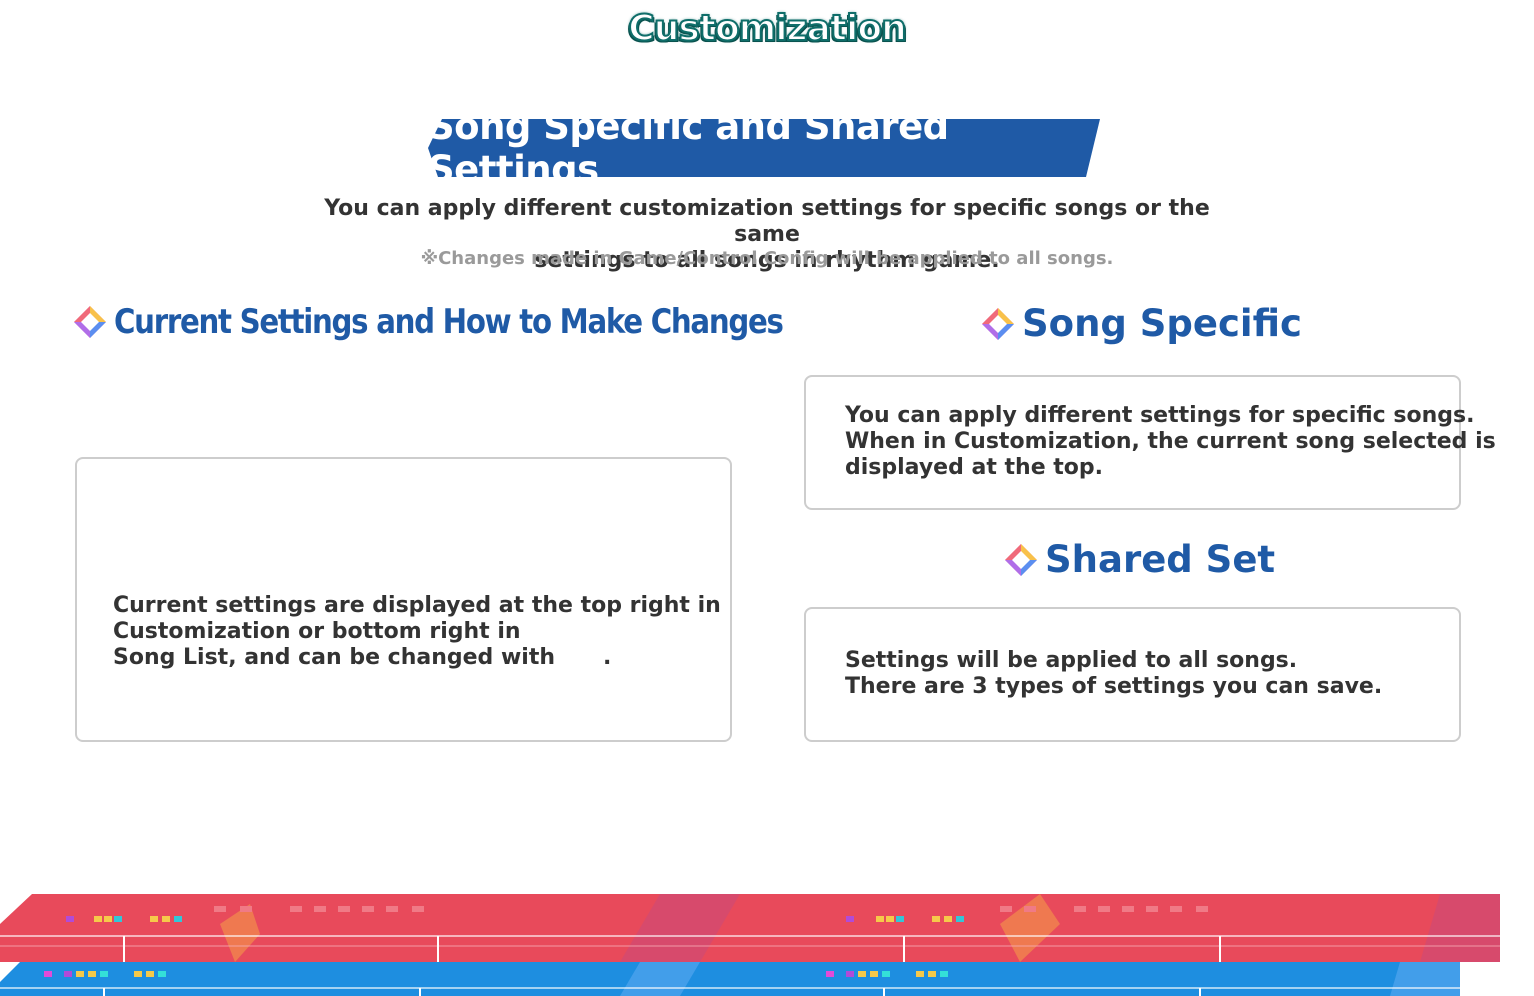 The height and width of the screenshot is (996, 1534). I want to click on heading-label: Shared Set, so click(1160, 559).